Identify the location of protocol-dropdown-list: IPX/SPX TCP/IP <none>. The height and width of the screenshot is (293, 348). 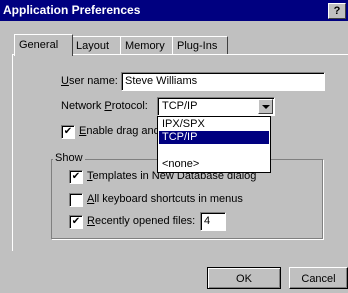
(214, 144).